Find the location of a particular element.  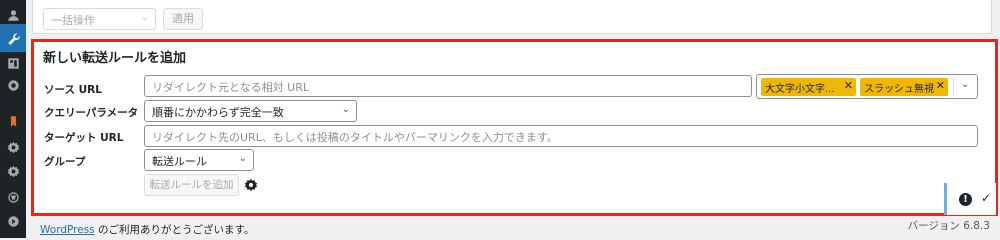

group-label: グループ is located at coordinates (65, 162).